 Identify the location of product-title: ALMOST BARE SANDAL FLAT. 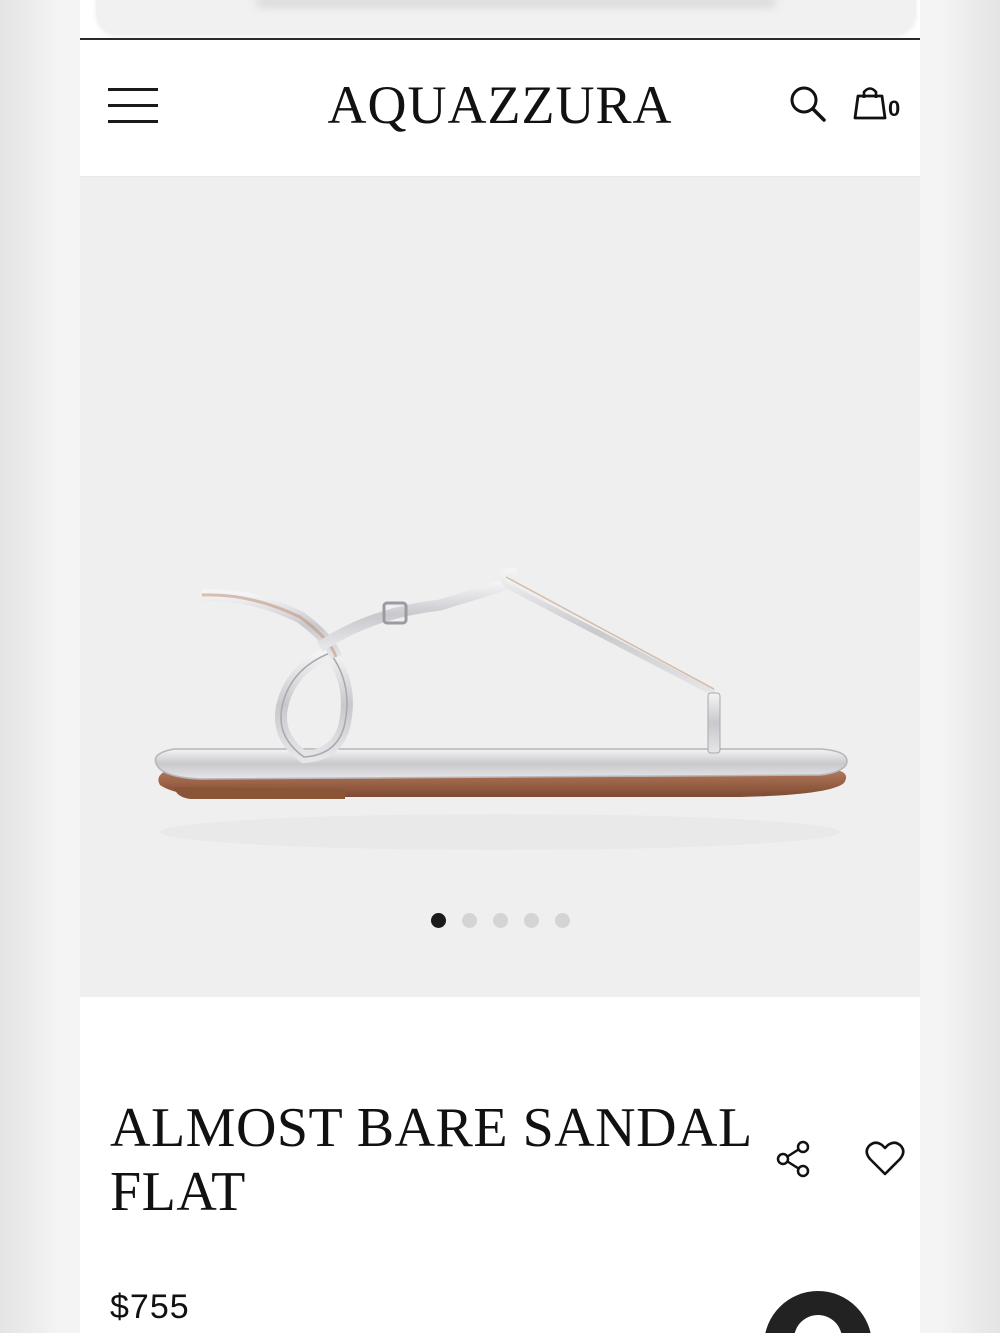
(440, 1160).